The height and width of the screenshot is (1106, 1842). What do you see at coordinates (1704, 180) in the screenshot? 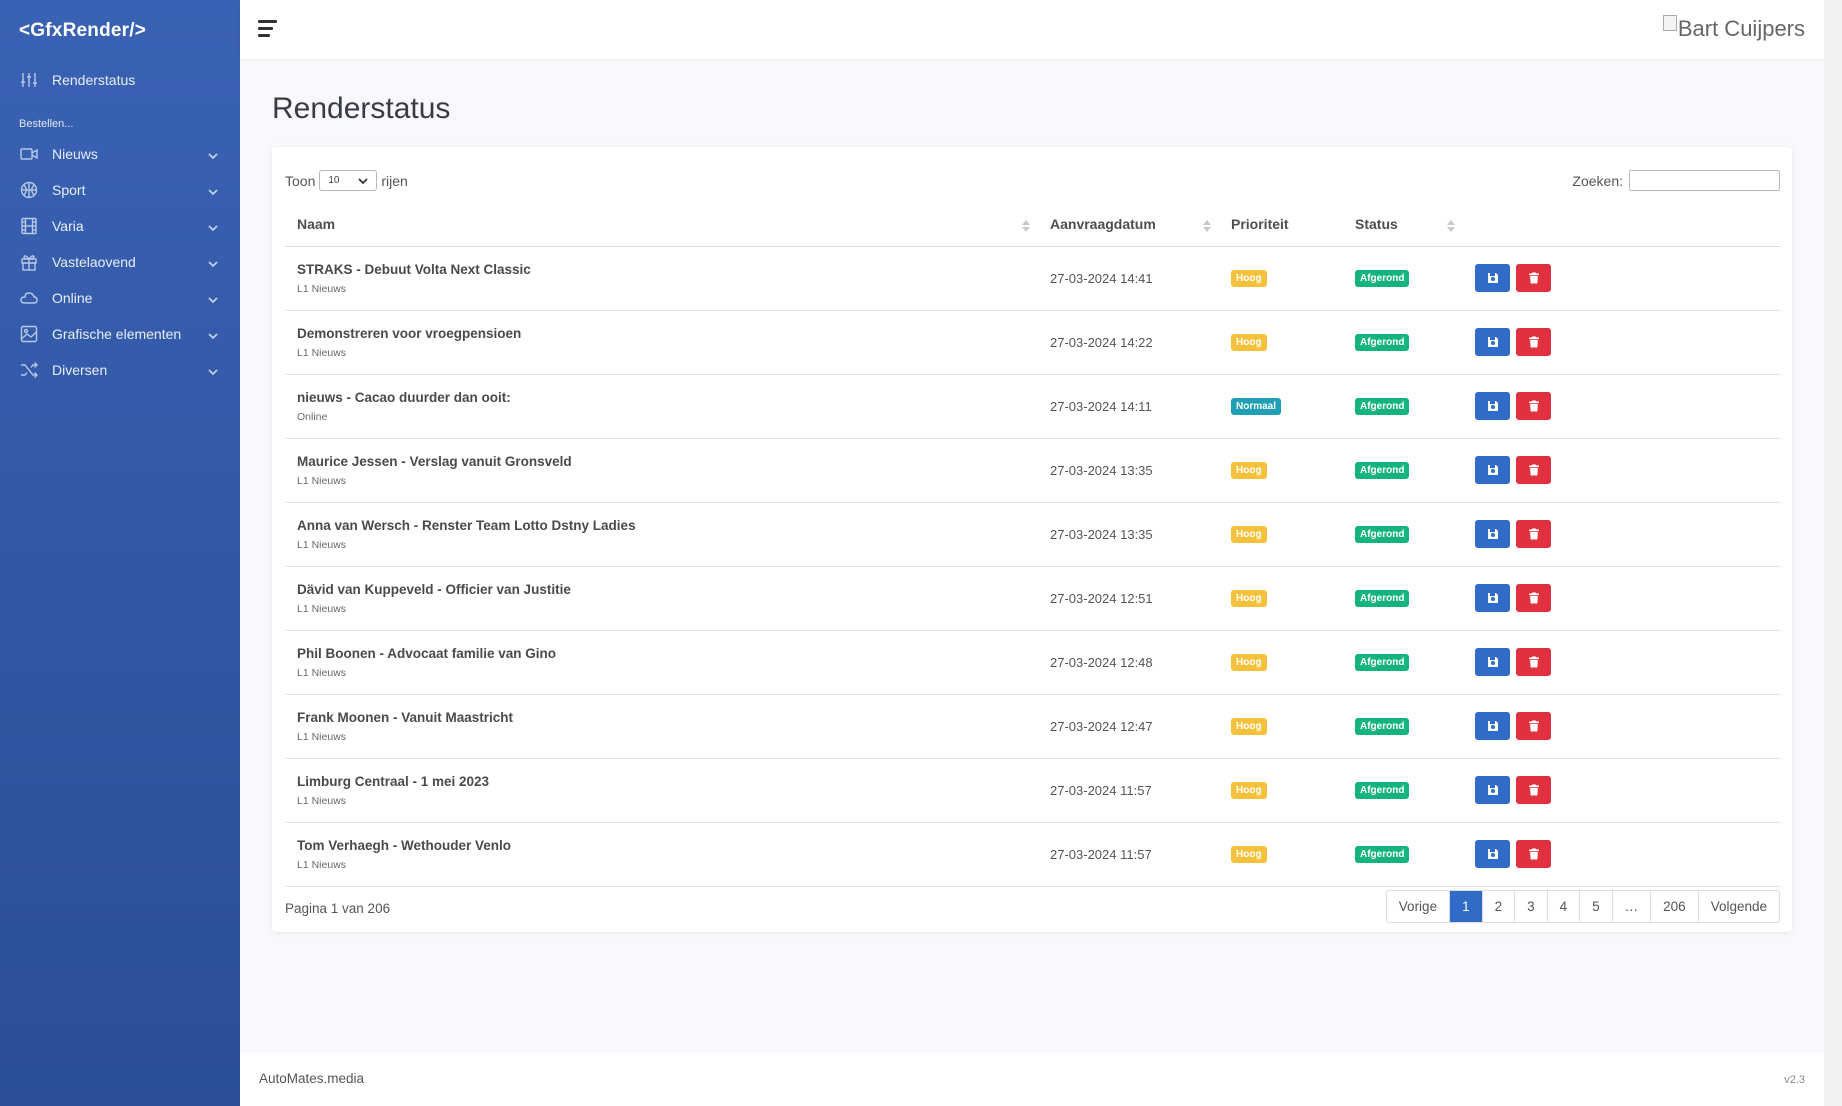
I see `search-input` at bounding box center [1704, 180].